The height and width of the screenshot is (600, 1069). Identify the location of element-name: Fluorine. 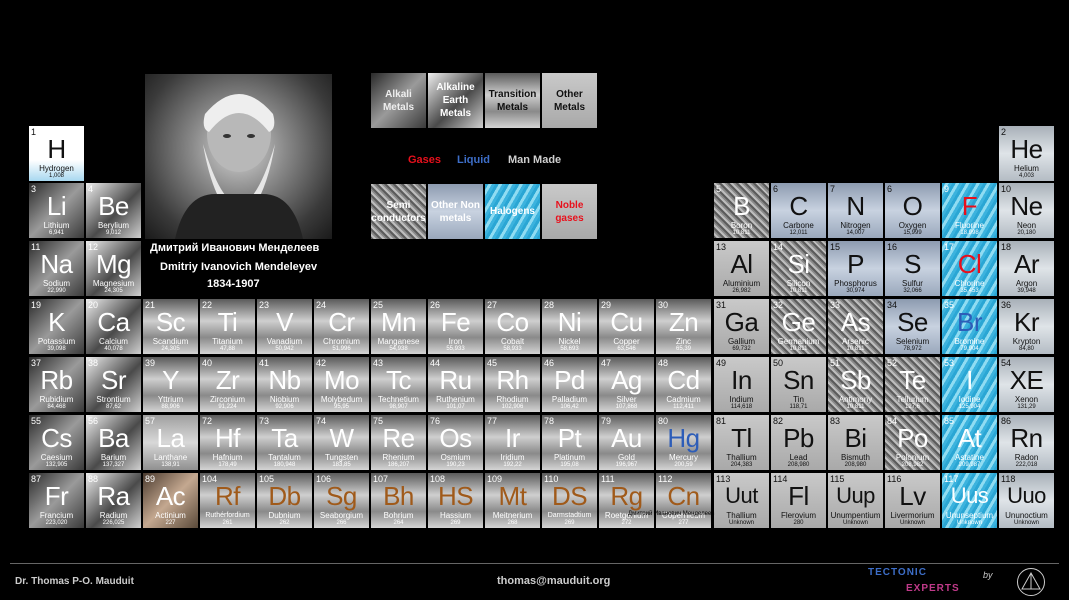
(969, 225).